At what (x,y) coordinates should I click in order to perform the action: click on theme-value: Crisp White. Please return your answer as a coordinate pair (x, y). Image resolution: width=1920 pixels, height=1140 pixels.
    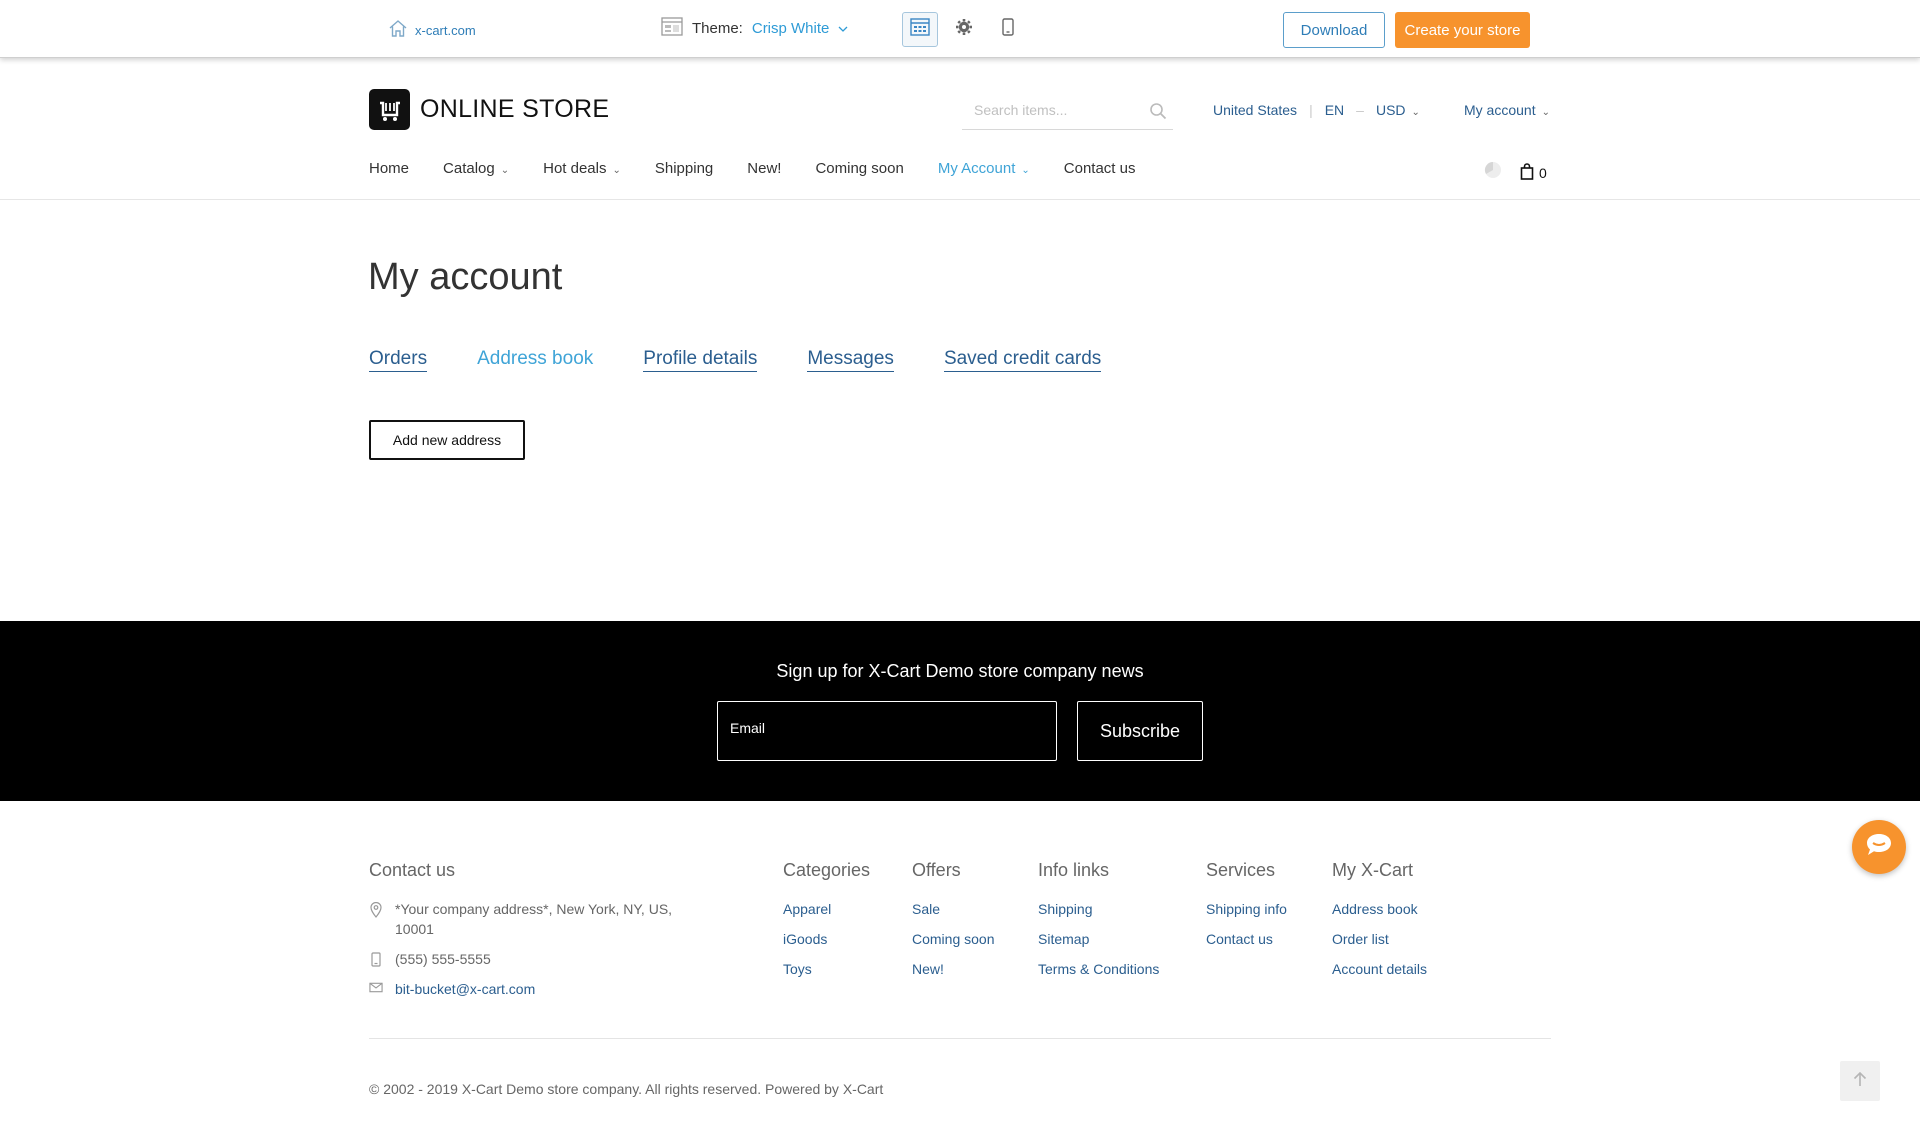
    Looking at the image, I should click on (790, 28).